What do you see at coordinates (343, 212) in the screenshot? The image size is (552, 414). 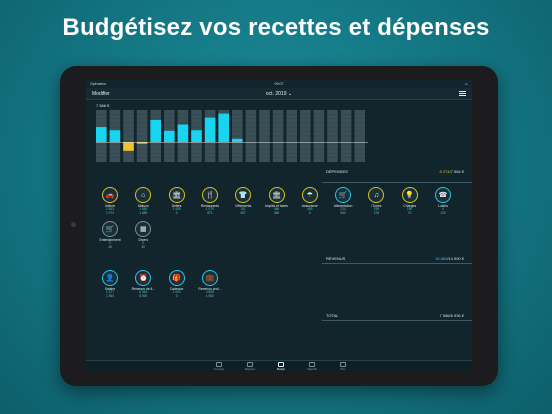 I see `category-budget: 560` at bounding box center [343, 212].